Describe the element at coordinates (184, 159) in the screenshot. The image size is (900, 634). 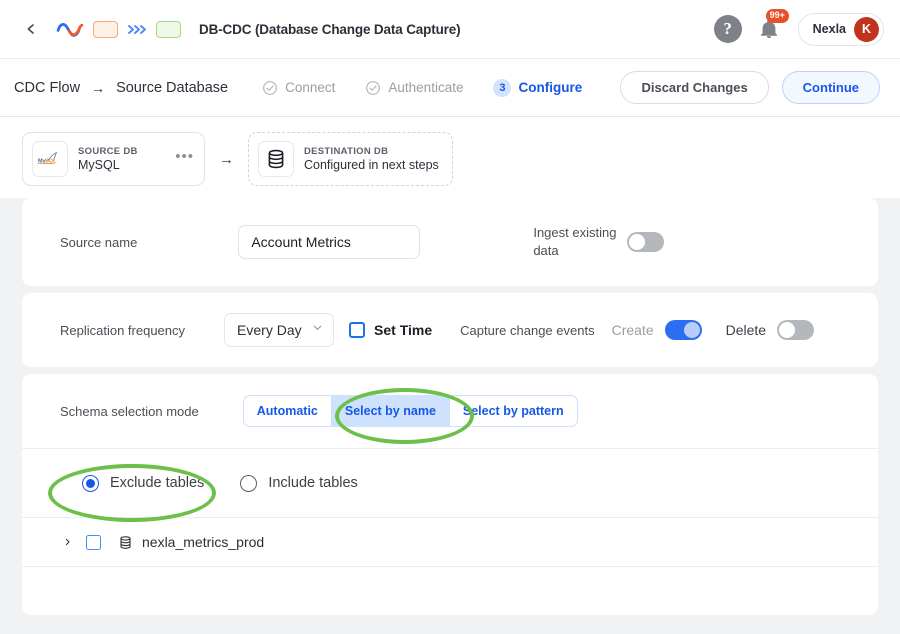
I see `source-db-menu-icon: •••` at that location.